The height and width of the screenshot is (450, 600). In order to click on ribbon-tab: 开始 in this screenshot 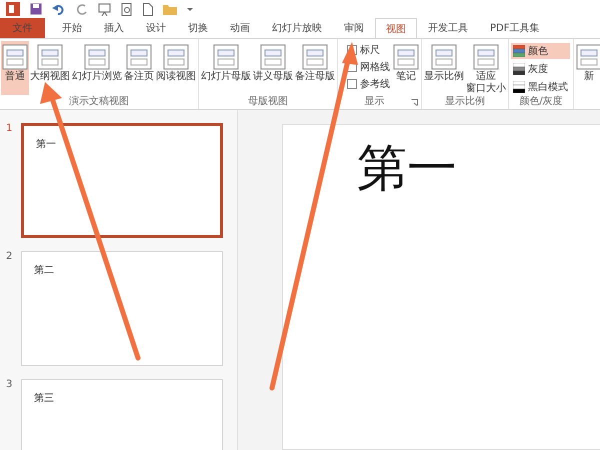, I will do `click(72, 28)`.